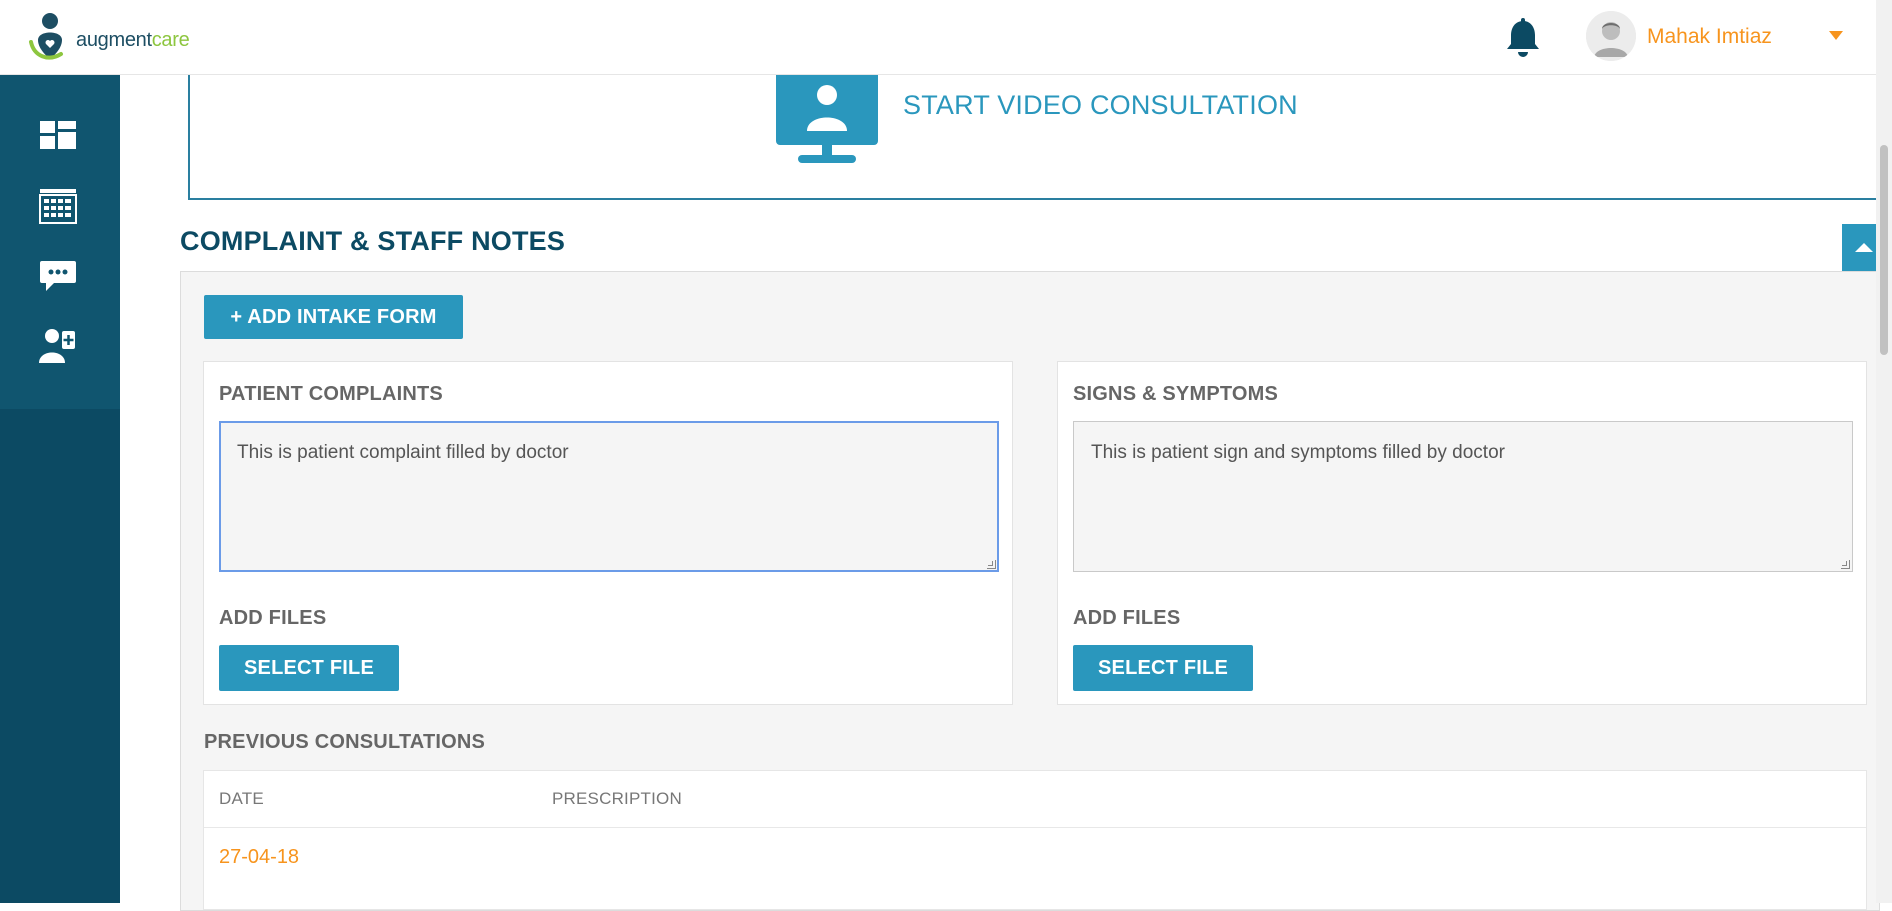  What do you see at coordinates (1884, 250) in the screenshot?
I see `scrollbar-thumb` at bounding box center [1884, 250].